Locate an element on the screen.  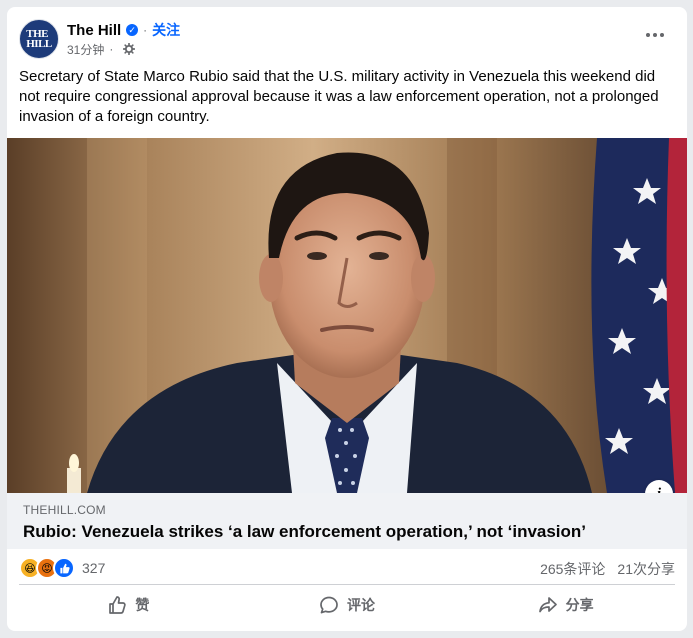
post-meta: 31分钟 · is located at coordinates (101, 49).